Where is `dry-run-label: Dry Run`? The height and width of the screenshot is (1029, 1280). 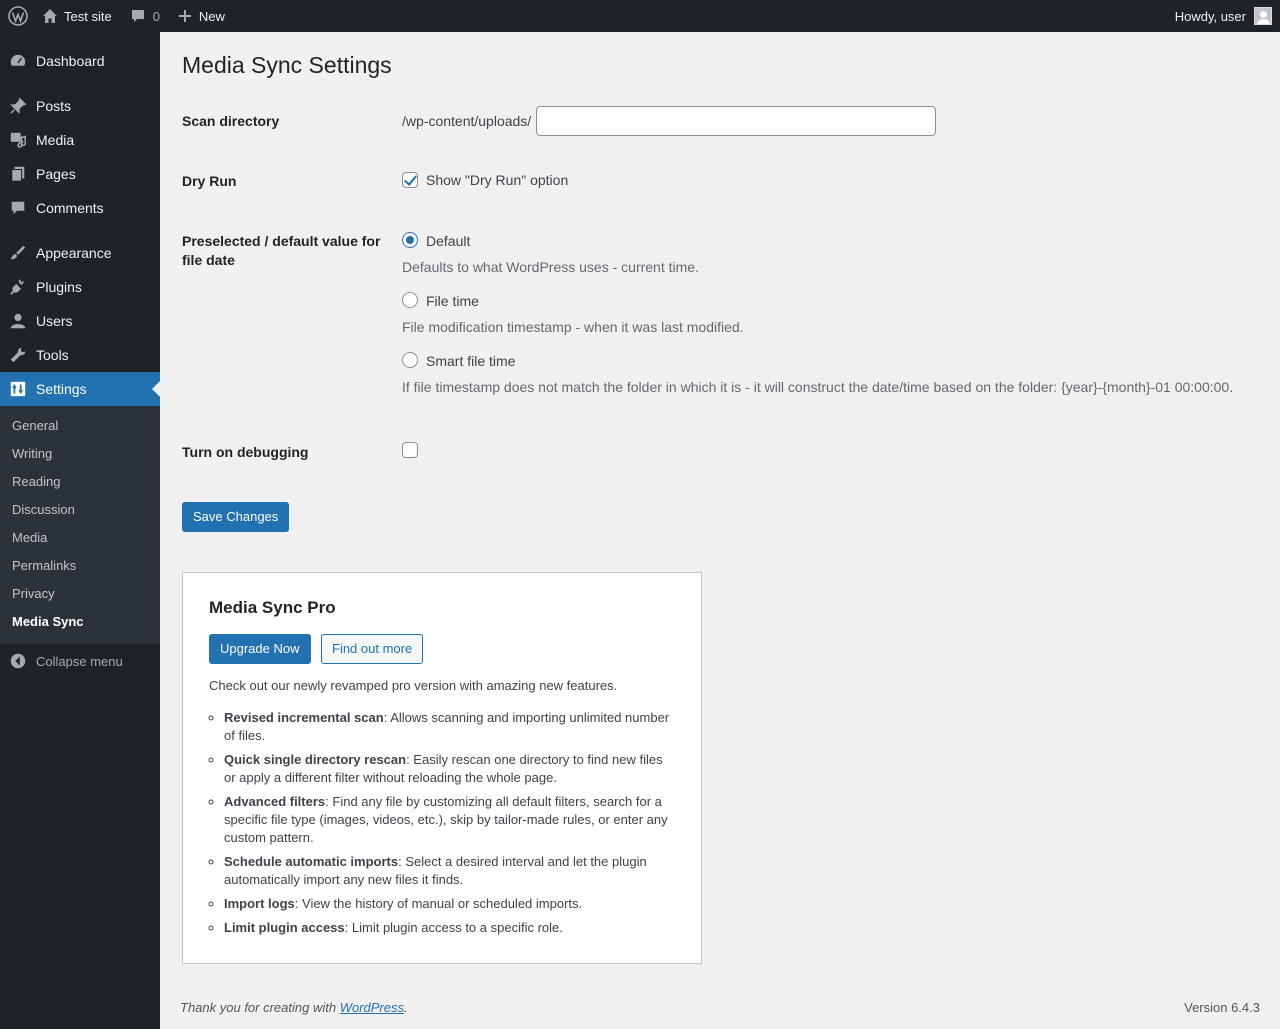
dry-run-label: Dry Run is located at coordinates (209, 181).